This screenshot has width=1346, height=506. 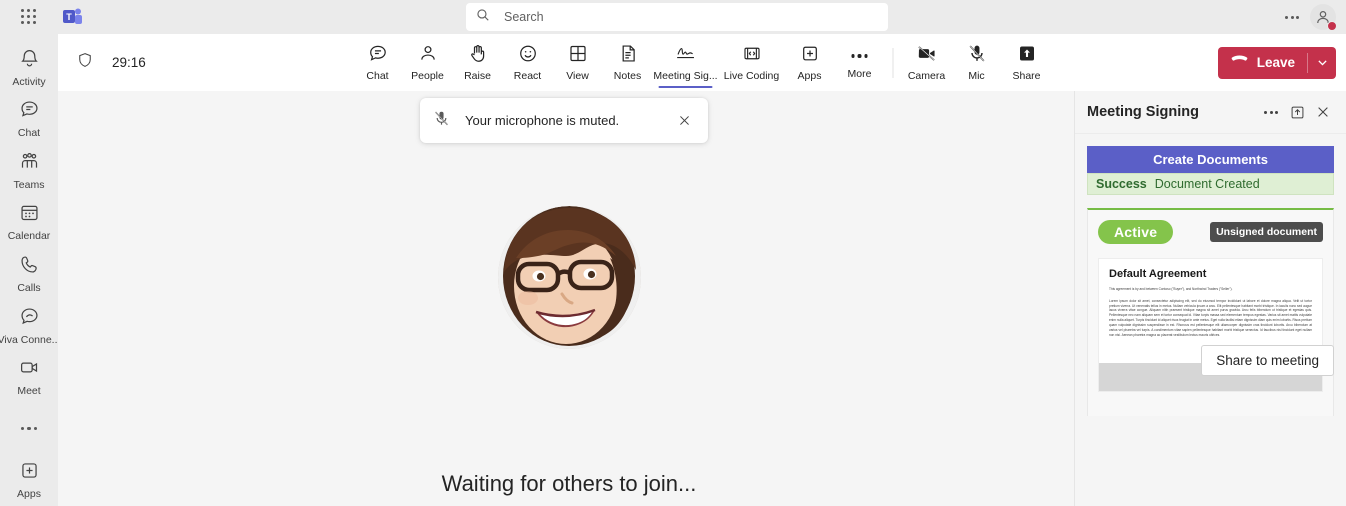 I want to click on sidebar-item-meet: Meet, so click(x=29, y=377).